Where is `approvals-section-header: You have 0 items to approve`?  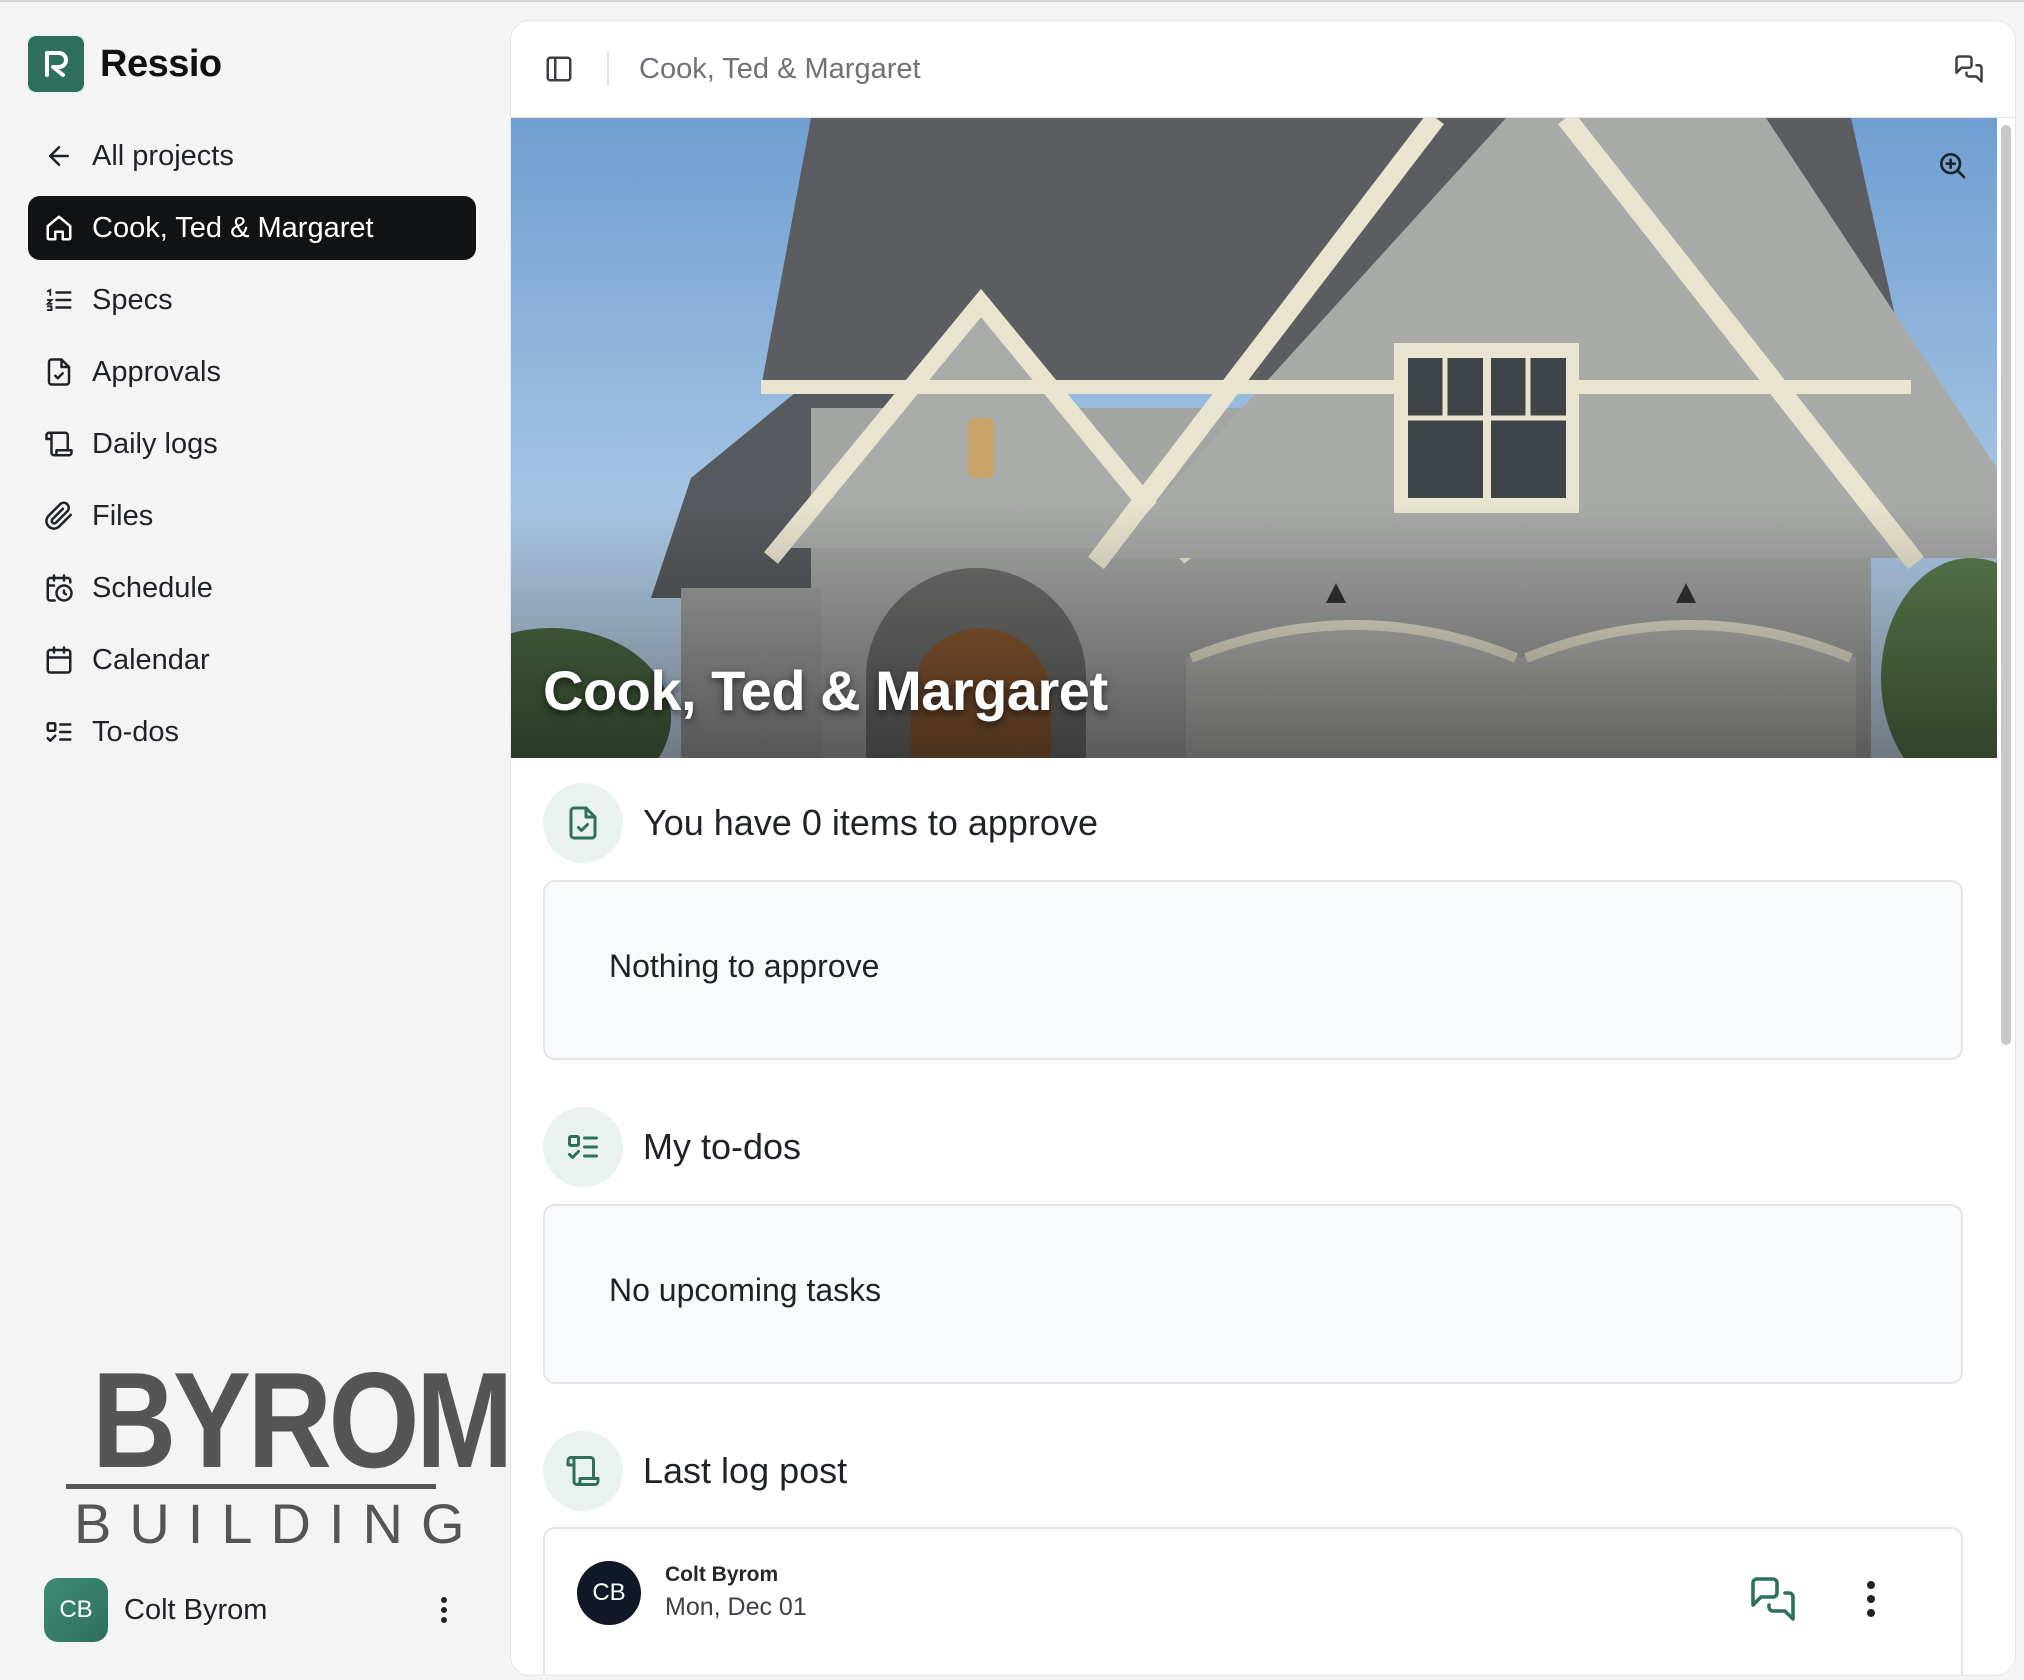 approvals-section-header: You have 0 items to approve is located at coordinates (820, 823).